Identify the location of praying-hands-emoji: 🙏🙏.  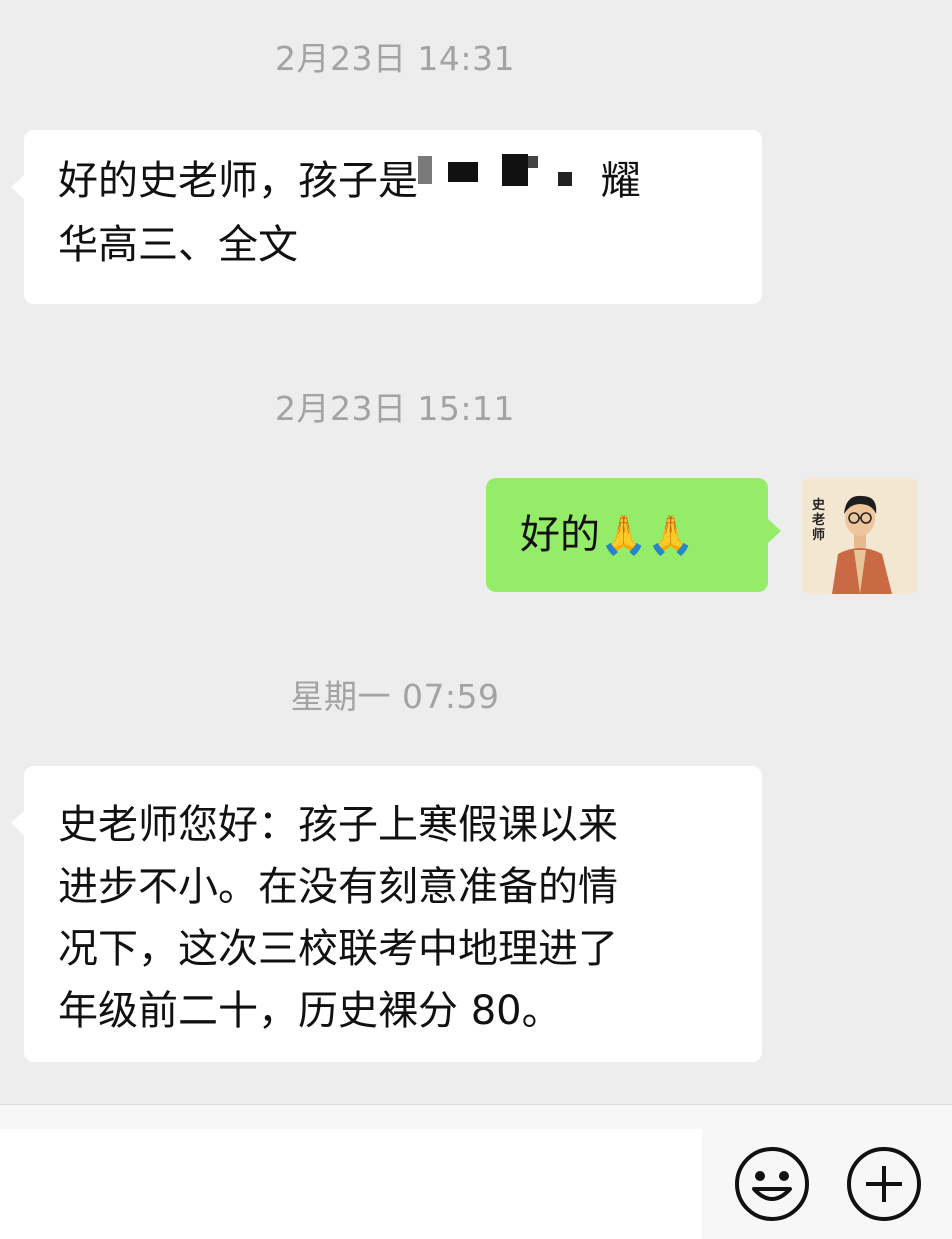
(647, 535).